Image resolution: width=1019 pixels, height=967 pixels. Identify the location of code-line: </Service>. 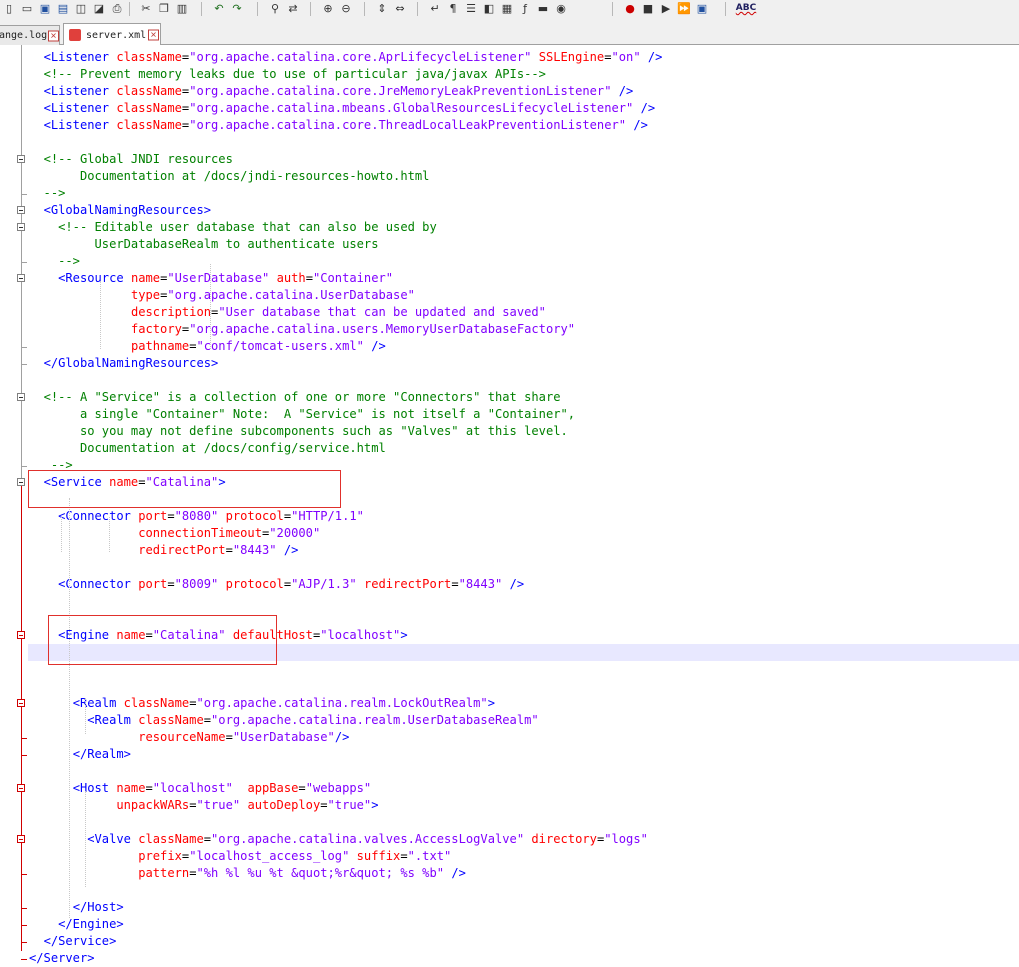
(80, 941).